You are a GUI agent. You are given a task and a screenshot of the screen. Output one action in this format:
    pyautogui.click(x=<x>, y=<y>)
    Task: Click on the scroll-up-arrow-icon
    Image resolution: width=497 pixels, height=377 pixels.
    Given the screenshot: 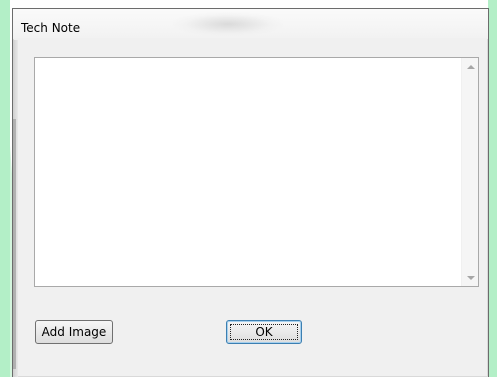 What is the action you would take?
    pyautogui.click(x=470, y=66)
    